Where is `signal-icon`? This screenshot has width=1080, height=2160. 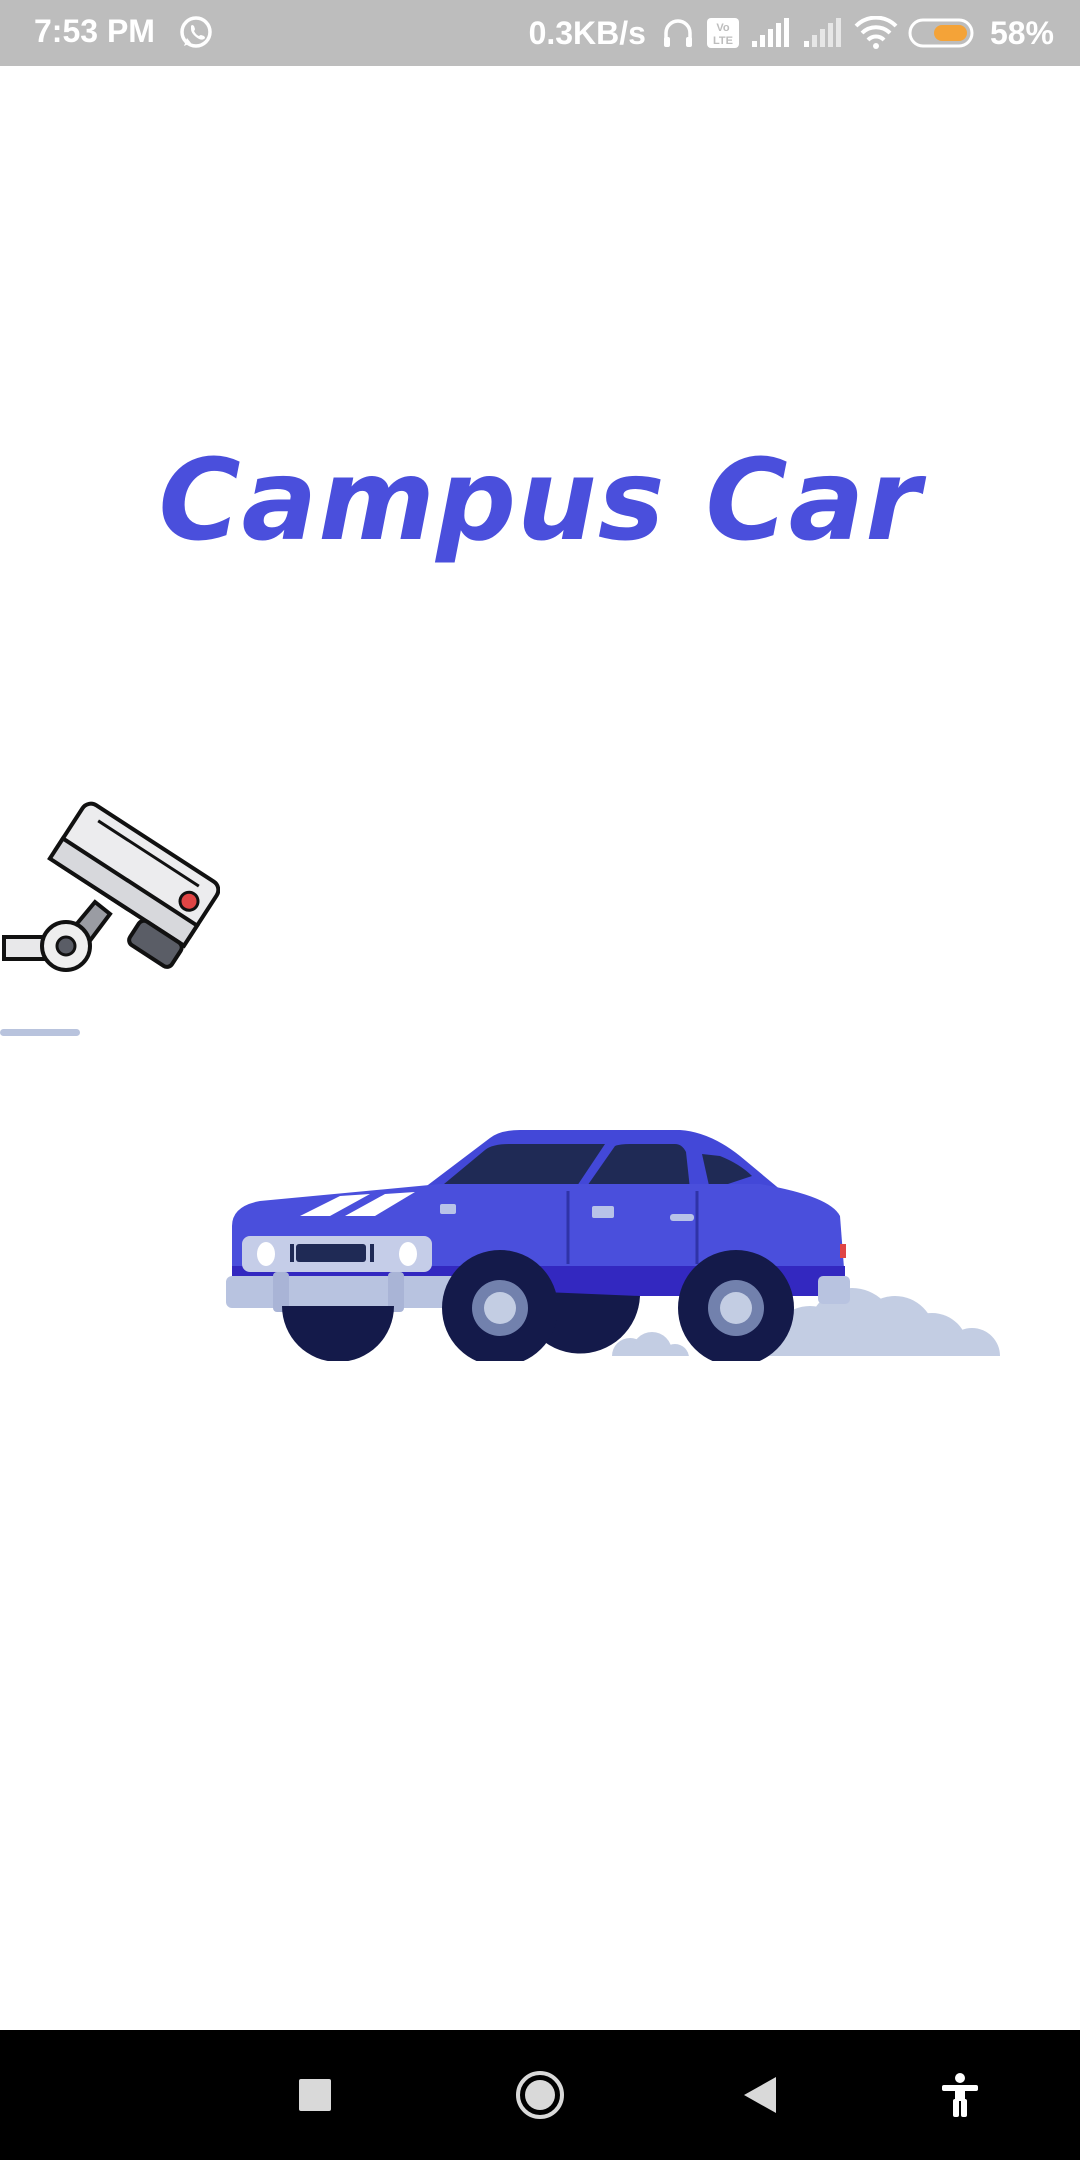 signal-icon is located at coordinates (770, 32).